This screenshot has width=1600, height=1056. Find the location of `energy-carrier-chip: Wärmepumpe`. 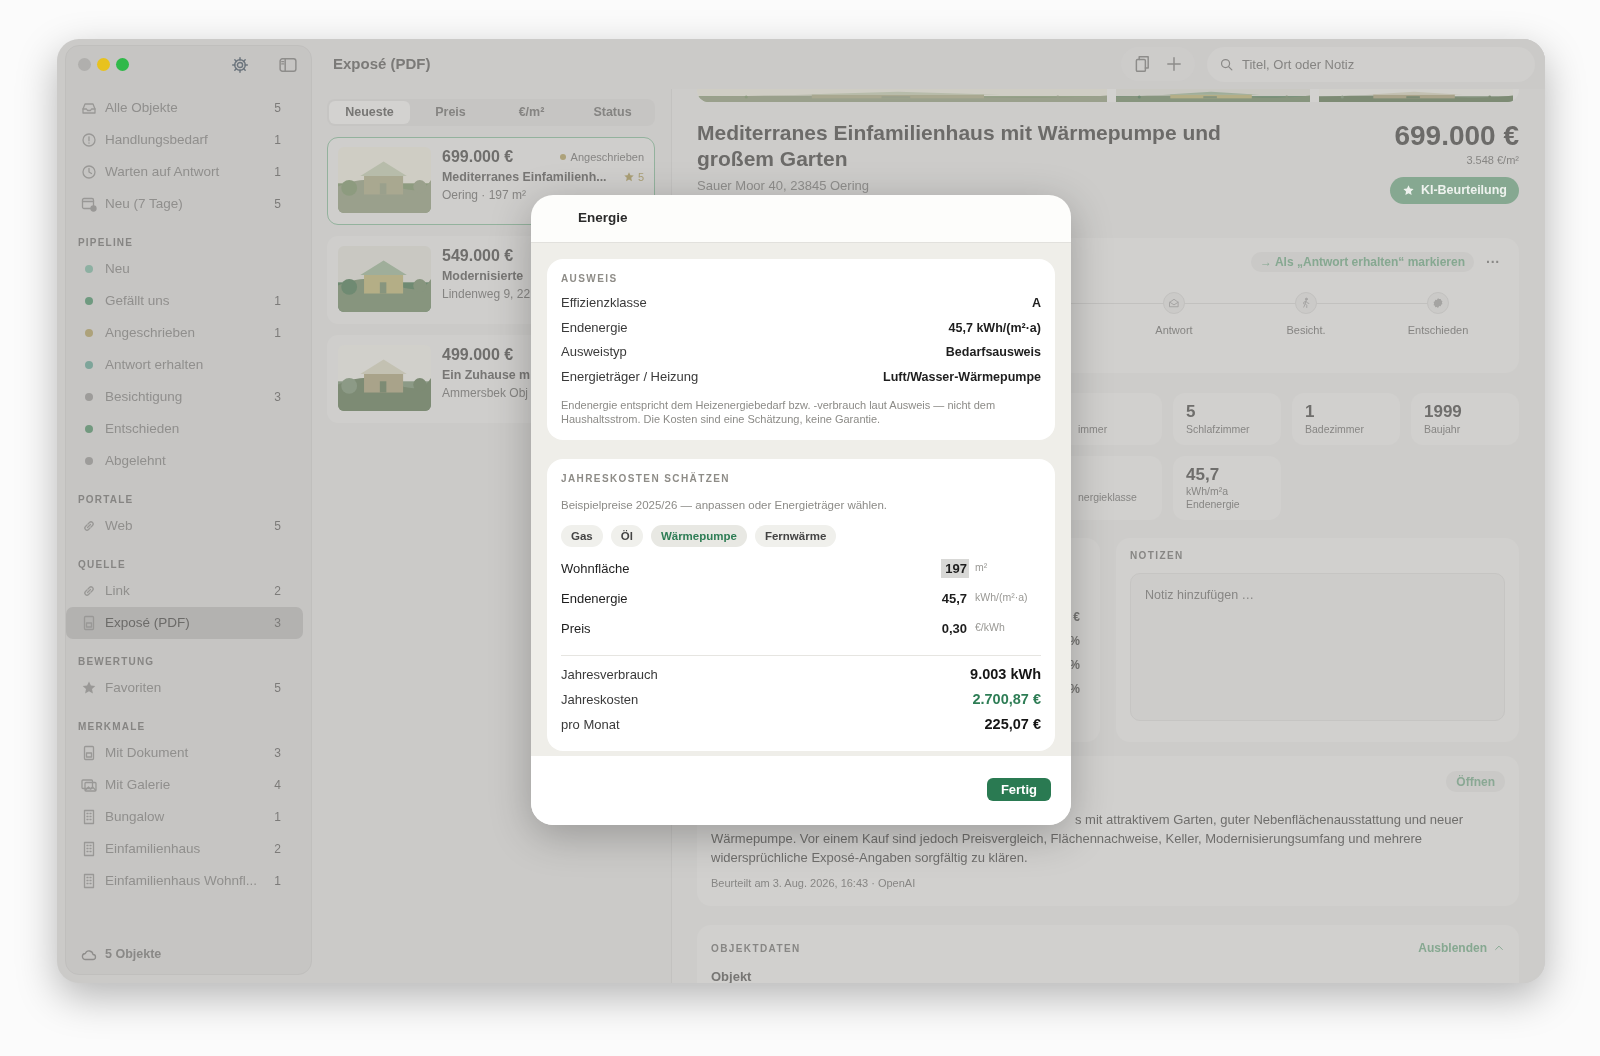

energy-carrier-chip: Wärmepumpe is located at coordinates (698, 536).